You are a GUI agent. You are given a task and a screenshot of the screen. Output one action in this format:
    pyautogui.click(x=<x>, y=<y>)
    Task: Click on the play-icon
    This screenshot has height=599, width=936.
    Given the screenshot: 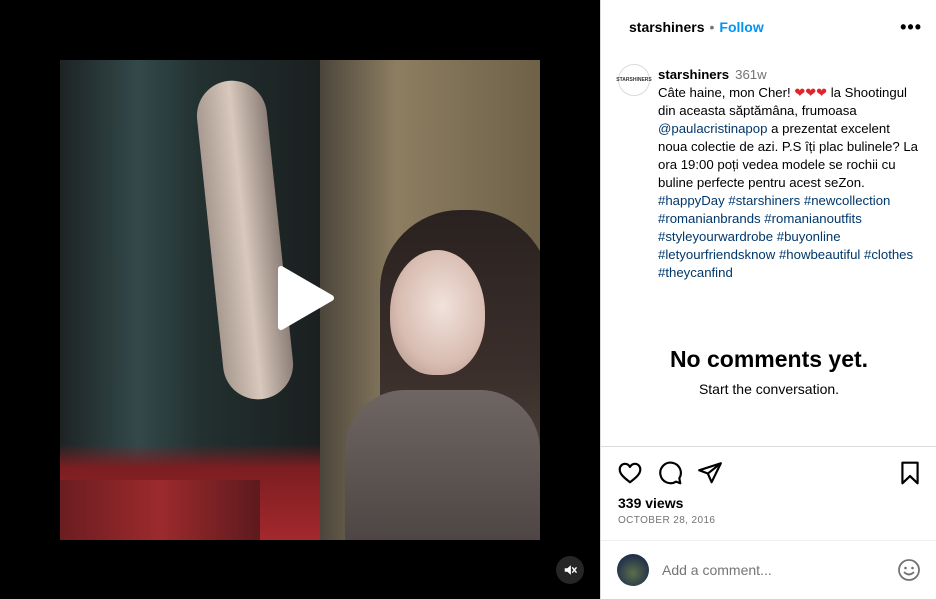 What is the action you would take?
    pyautogui.click(x=304, y=298)
    